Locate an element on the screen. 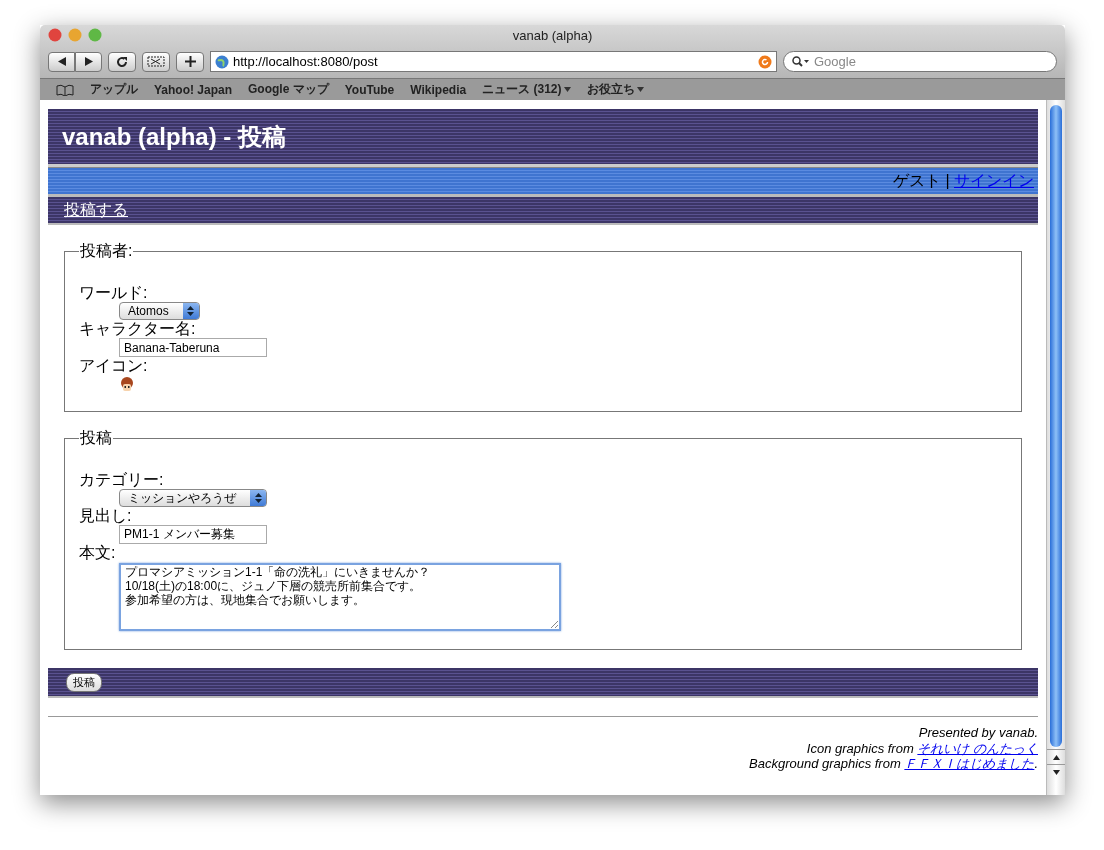 The image size is (1104, 850). scissors-icon is located at coordinates (156, 61).